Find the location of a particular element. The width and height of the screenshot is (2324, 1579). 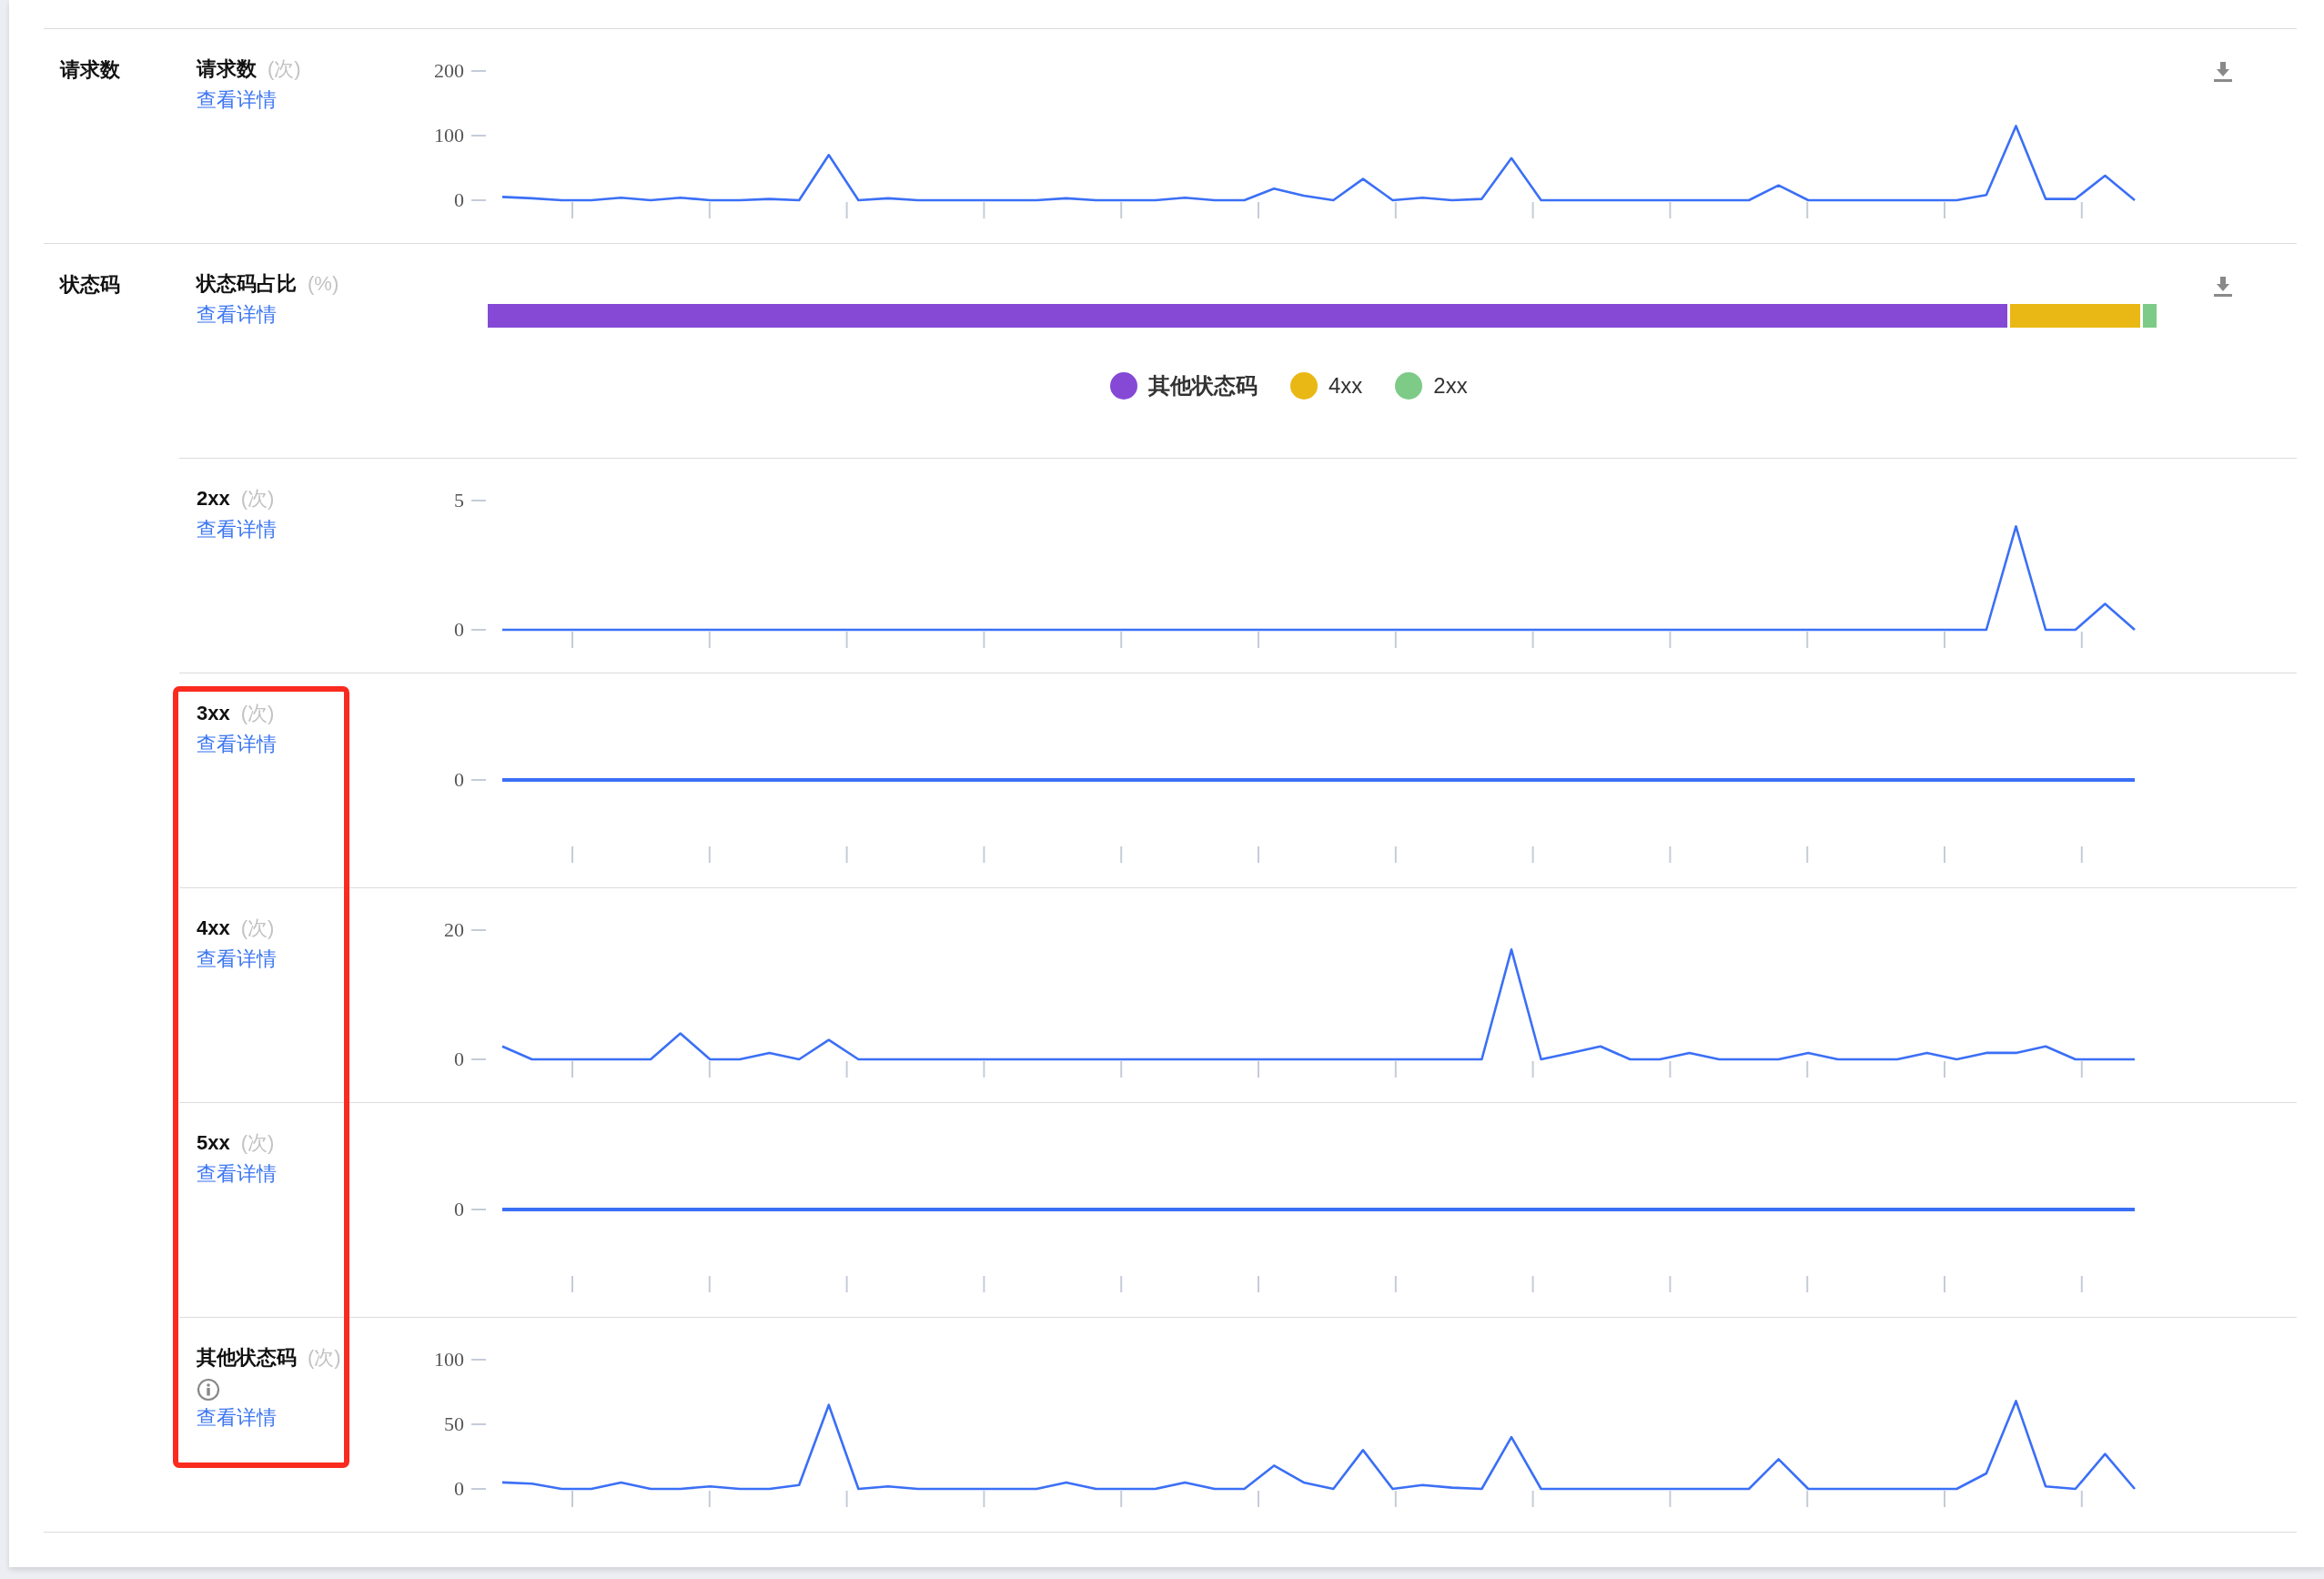

unit-label: (%) is located at coordinates (323, 283).